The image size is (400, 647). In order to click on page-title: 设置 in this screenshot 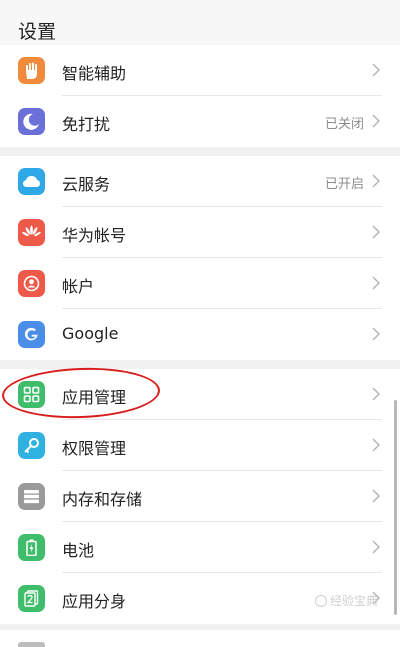, I will do `click(37, 32)`.